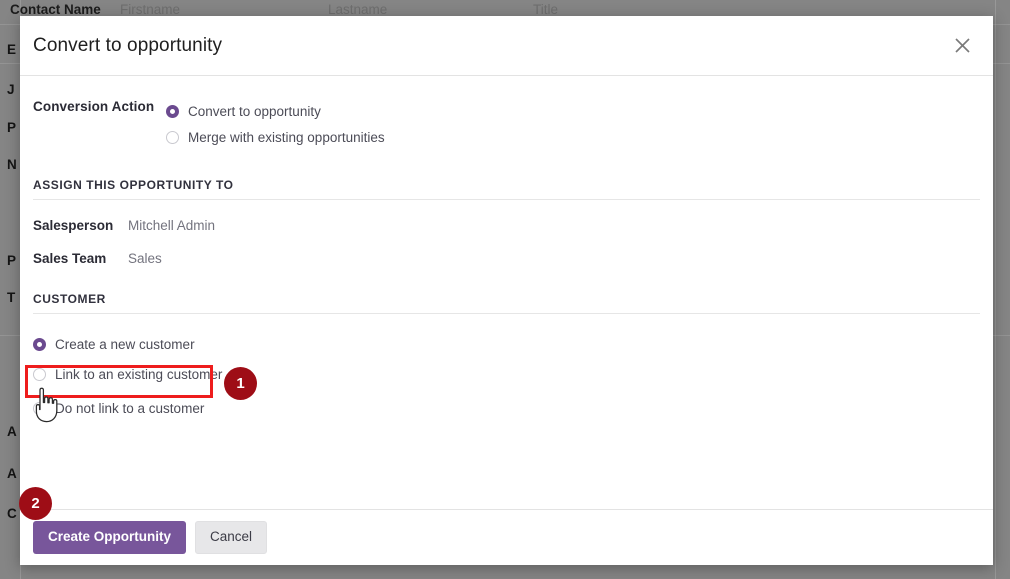  I want to click on bg-column-title: Title, so click(546, 9).